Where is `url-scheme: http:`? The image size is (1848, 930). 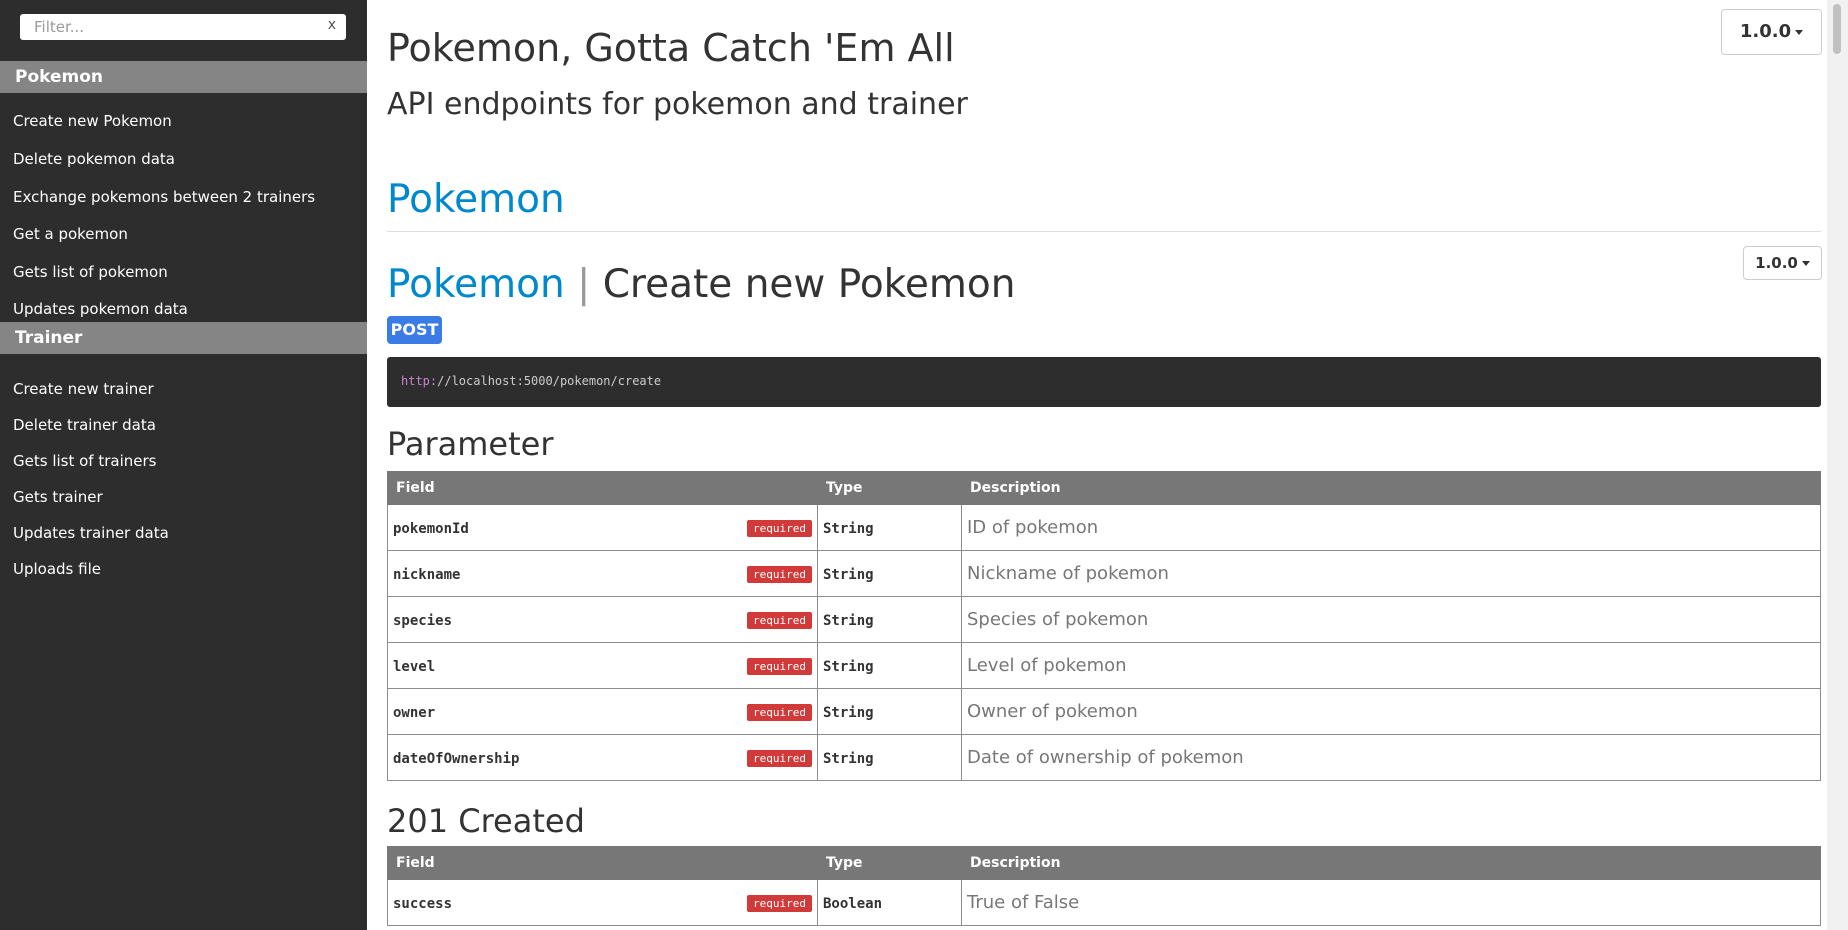 url-scheme: http: is located at coordinates (419, 381).